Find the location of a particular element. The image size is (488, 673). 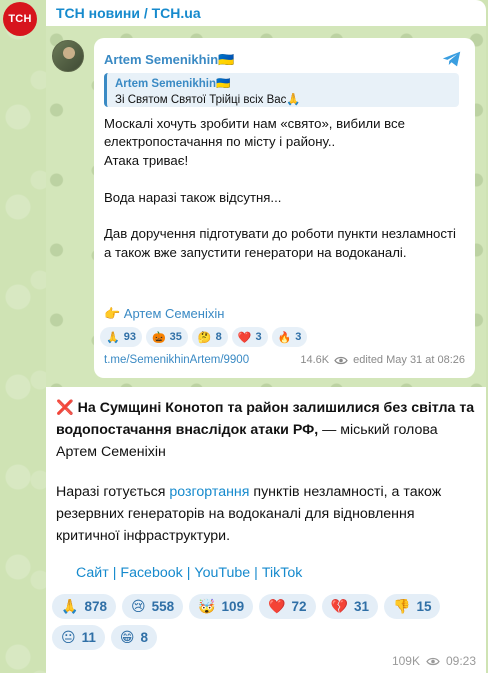

channel-avatar: TCH is located at coordinates (20, 19).